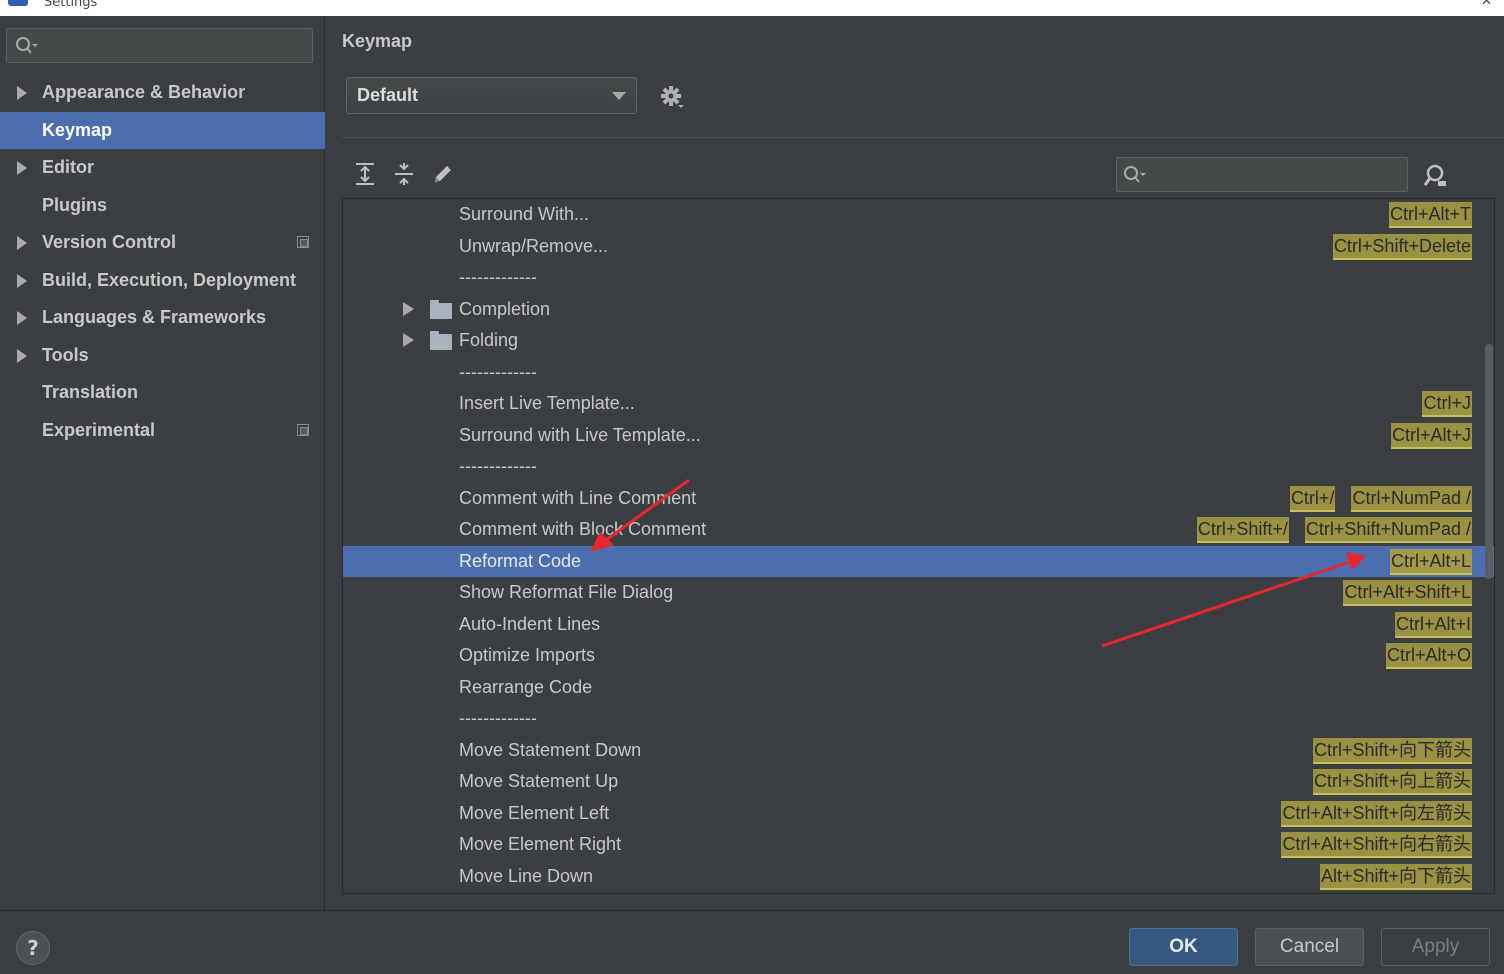  Describe the element at coordinates (90, 392) in the screenshot. I see `sidebar-item-label: Translation` at that location.